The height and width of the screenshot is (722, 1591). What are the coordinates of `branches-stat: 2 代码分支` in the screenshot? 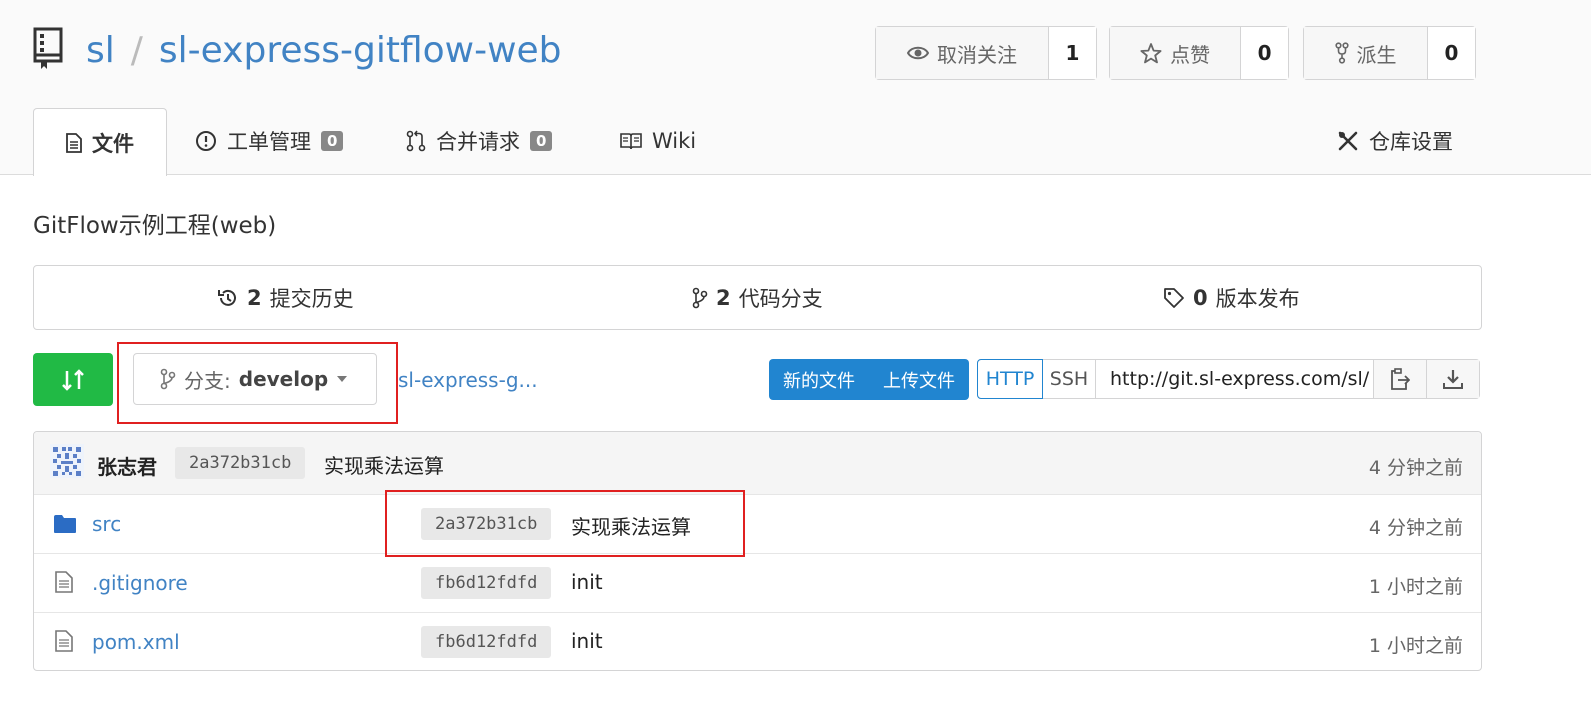 It's located at (757, 297).